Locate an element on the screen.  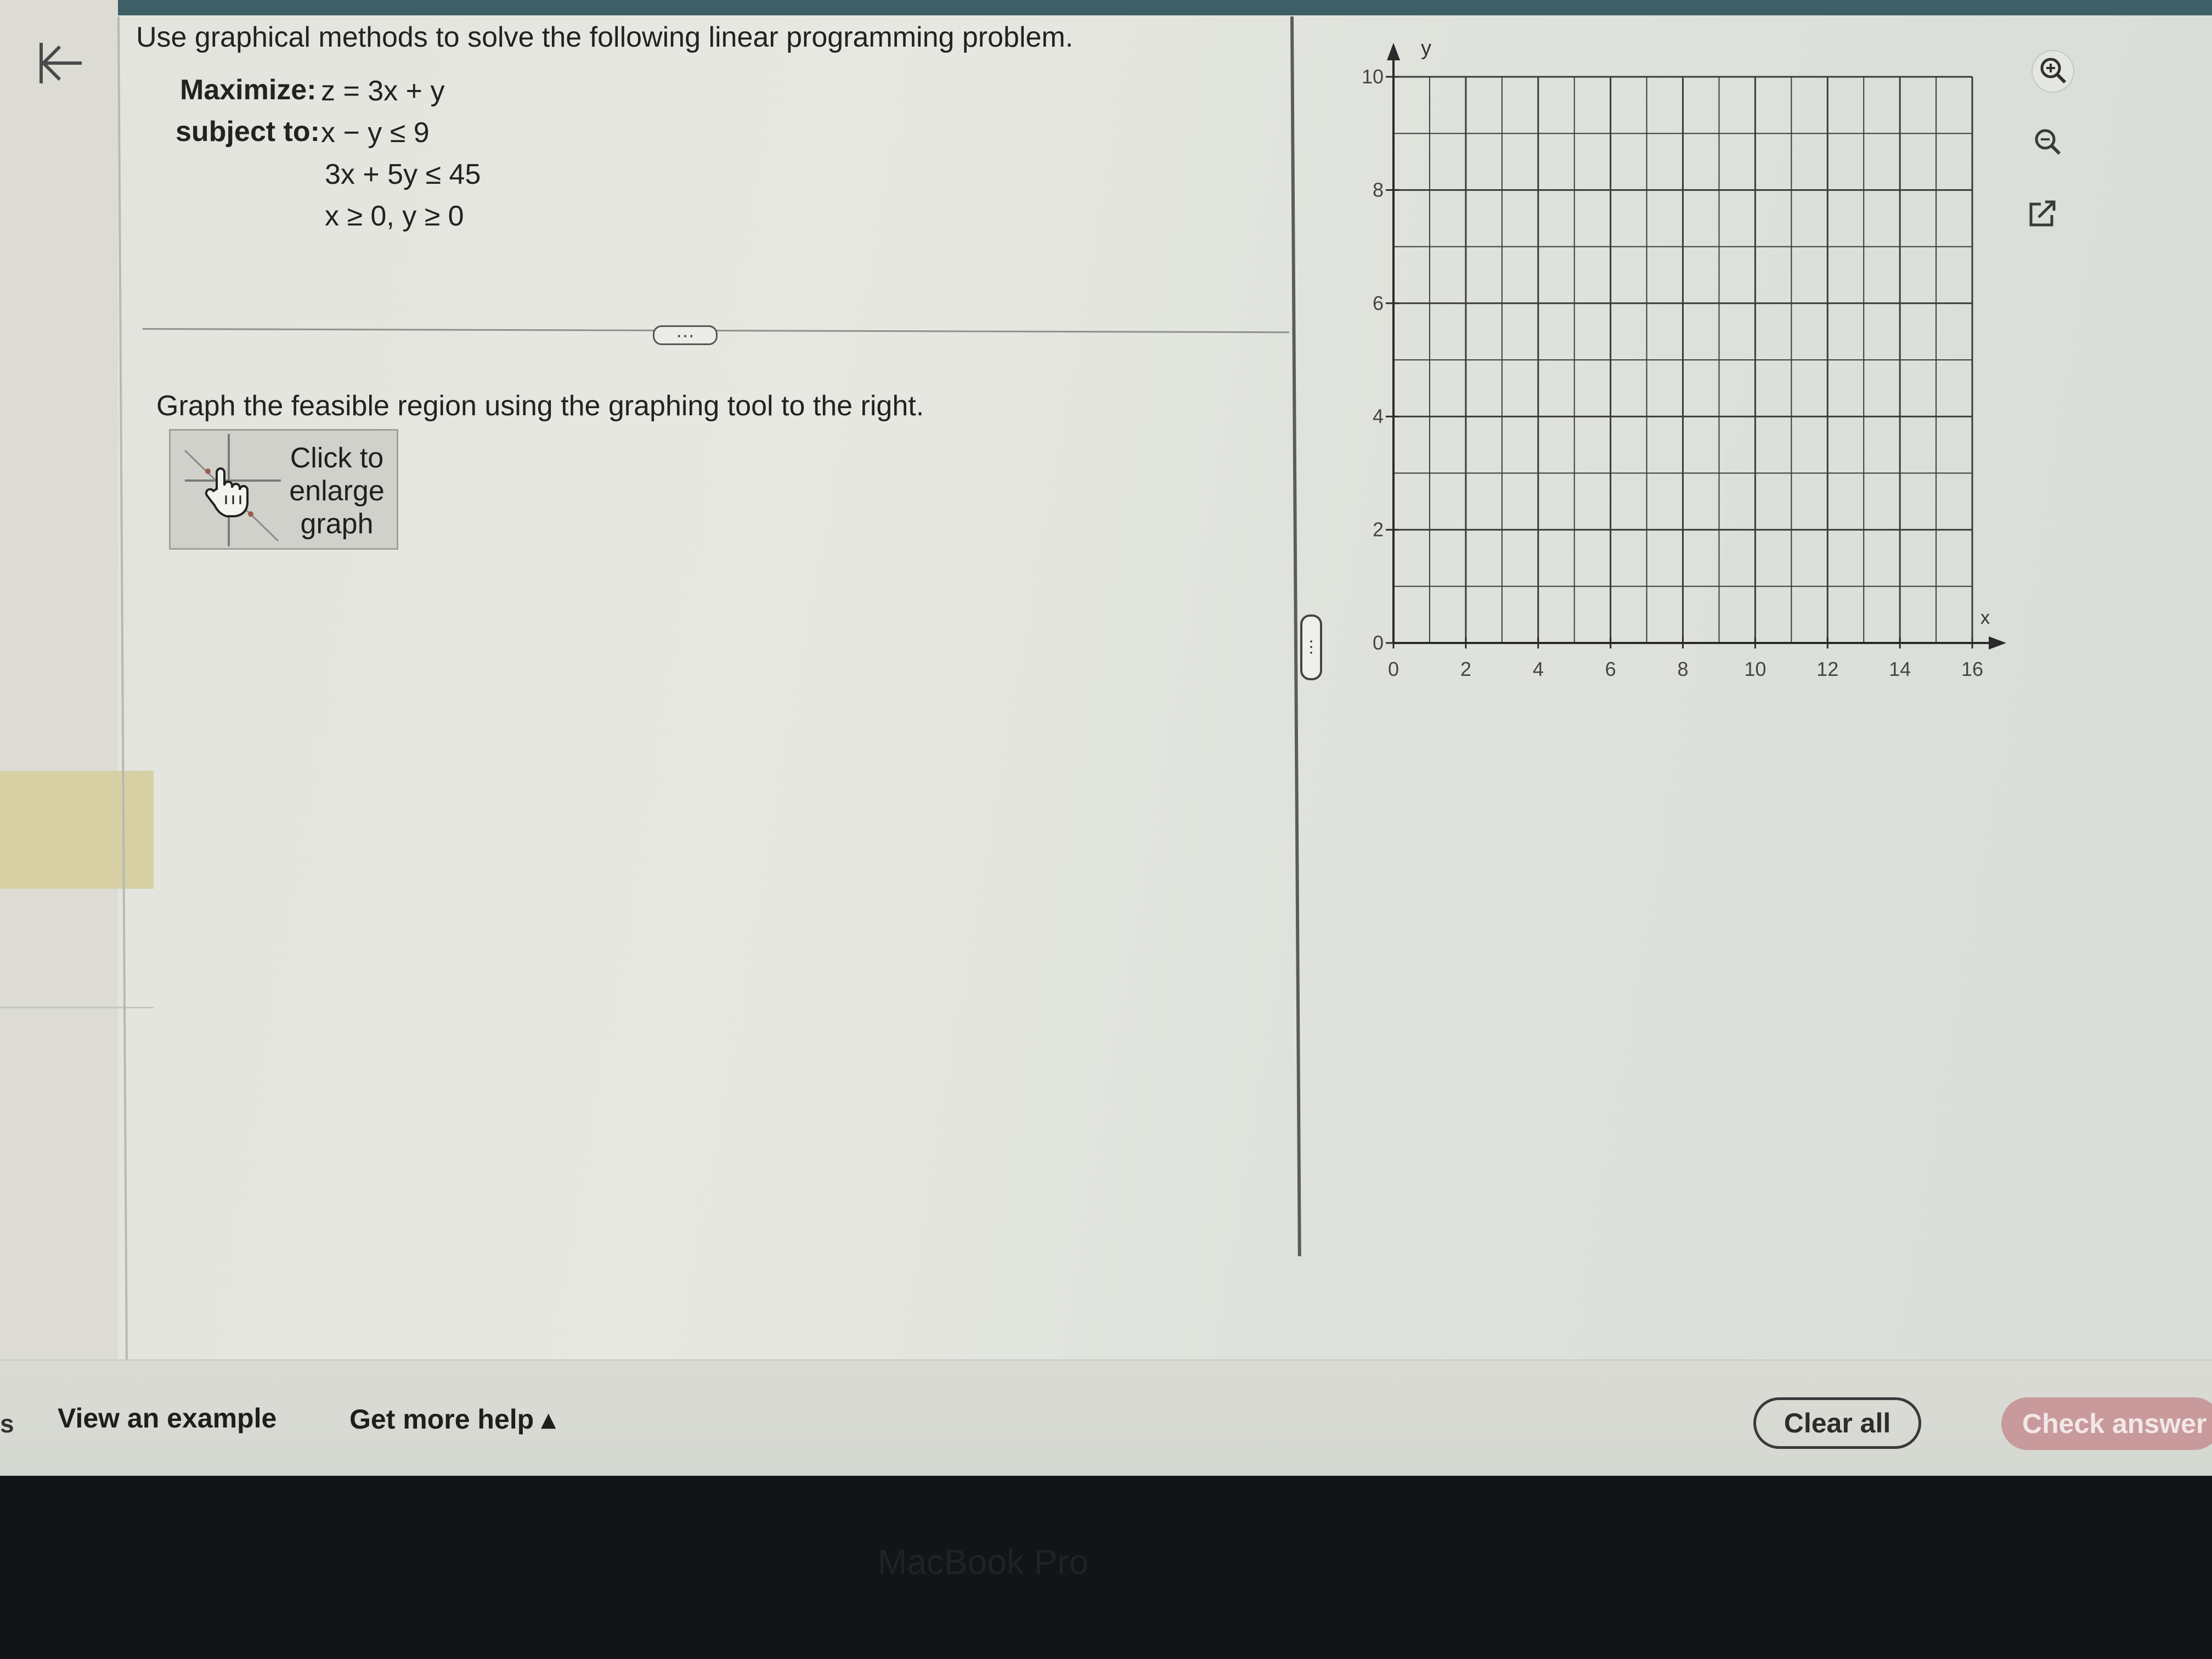
y-tick-label: 2 is located at coordinates (1379, 529).